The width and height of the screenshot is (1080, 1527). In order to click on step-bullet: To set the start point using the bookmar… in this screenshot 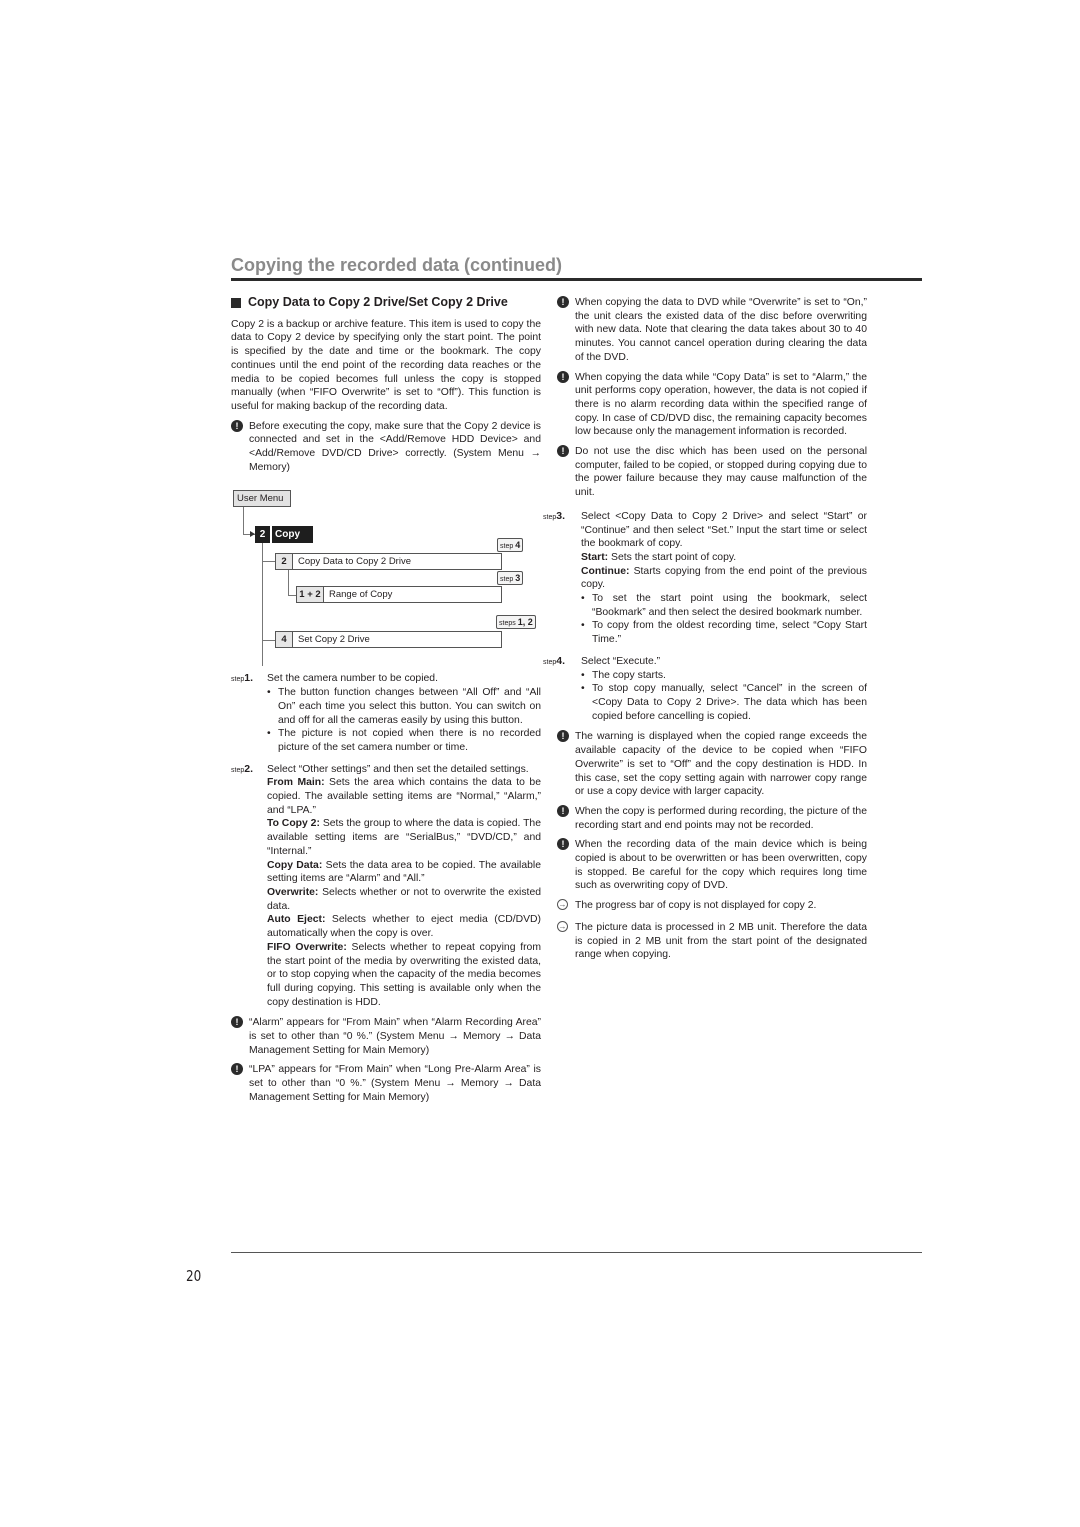, I will do `click(724, 605)`.